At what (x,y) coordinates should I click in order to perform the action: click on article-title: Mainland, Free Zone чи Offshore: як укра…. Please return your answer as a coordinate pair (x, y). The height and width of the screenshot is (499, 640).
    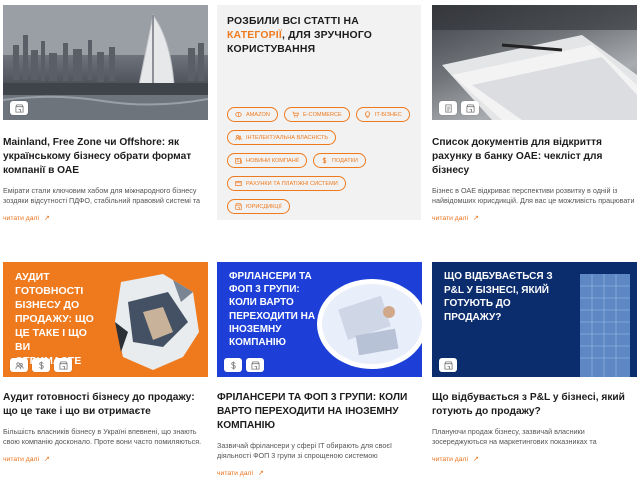
    Looking at the image, I should click on (105, 157).